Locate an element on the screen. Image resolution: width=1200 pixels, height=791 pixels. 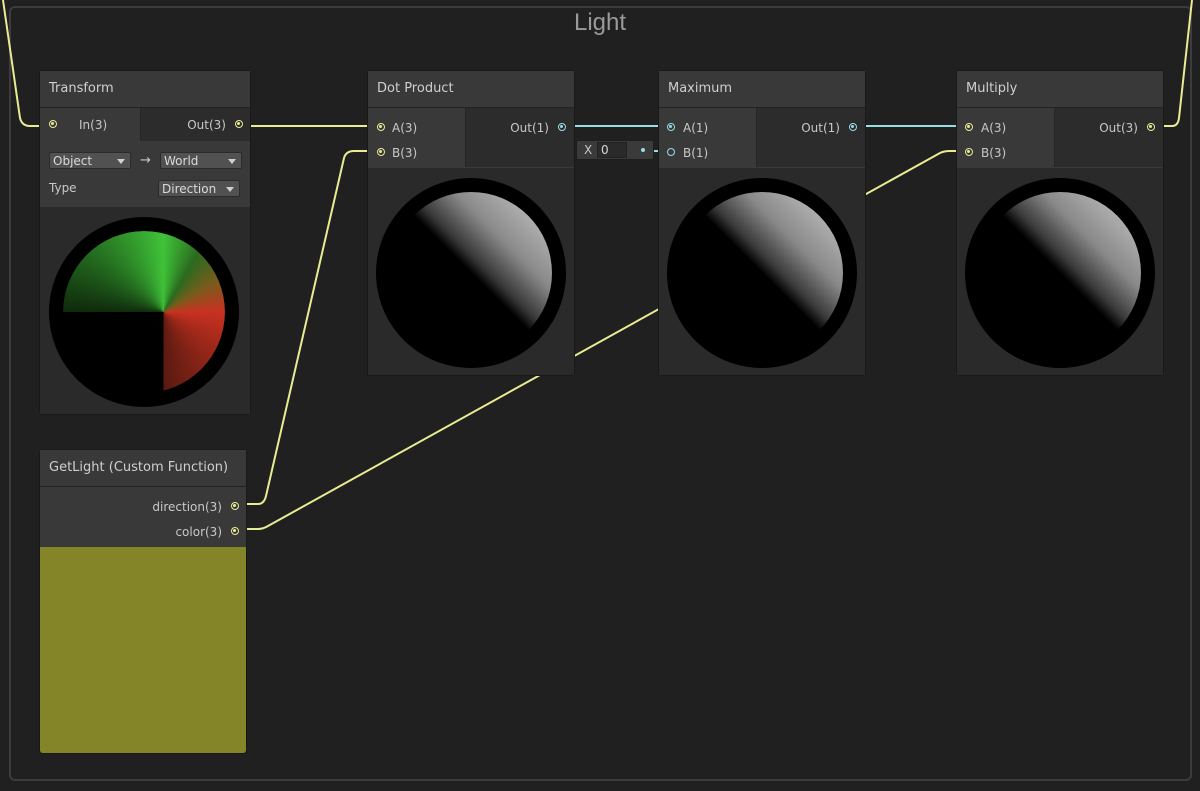
wire-direction-to-dot-b is located at coordinates (305, 327).